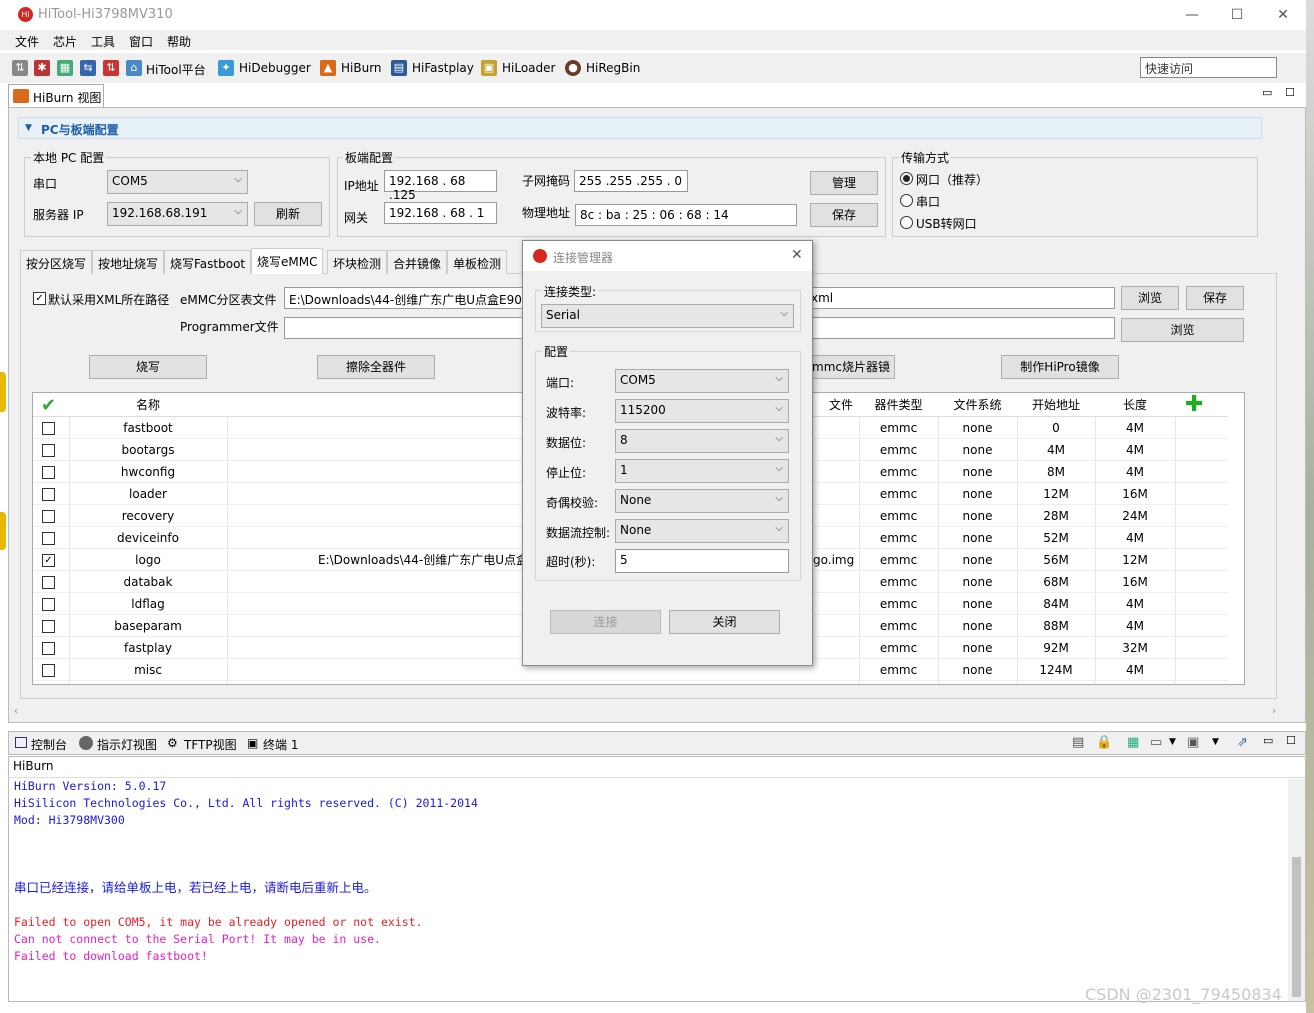 Image resolution: width=1314 pixels, height=1013 pixels. What do you see at coordinates (141, 41) in the screenshot?
I see `menu-window: 窗口` at bounding box center [141, 41].